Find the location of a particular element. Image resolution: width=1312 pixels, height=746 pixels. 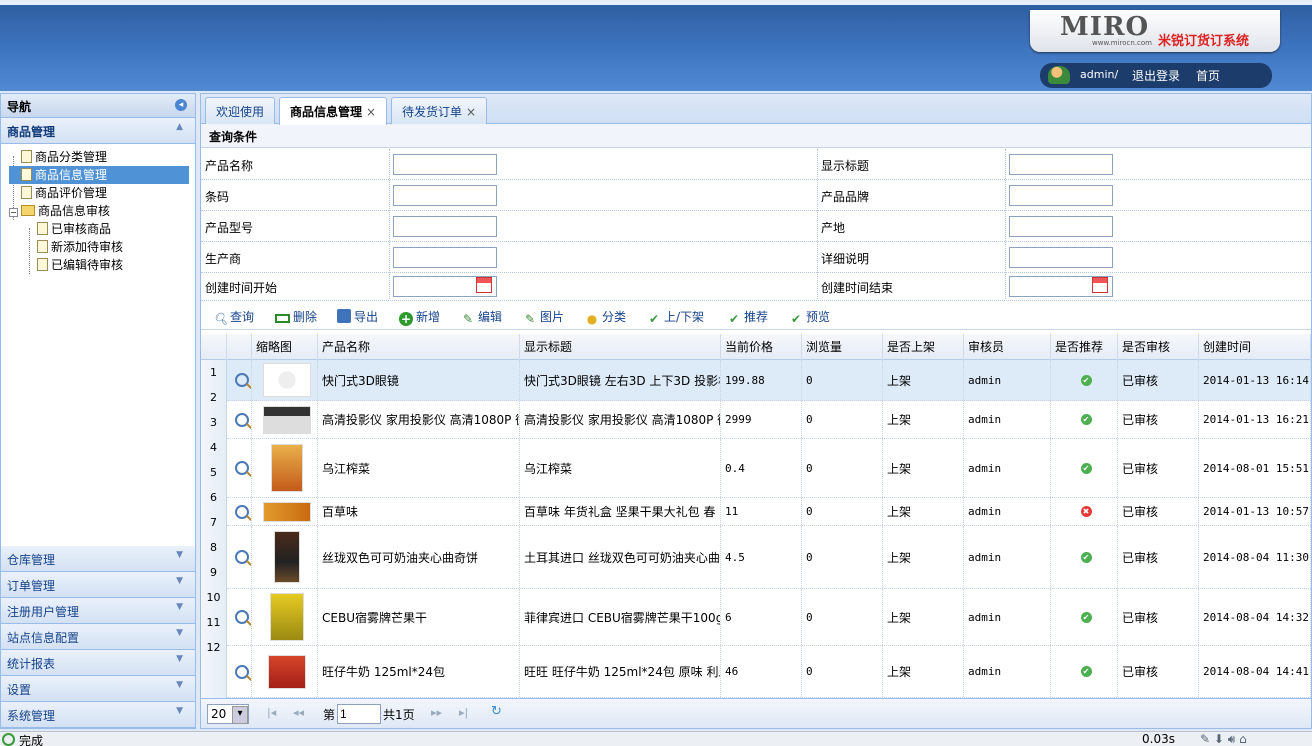

refresh-icon: ↻ is located at coordinates (496, 711).